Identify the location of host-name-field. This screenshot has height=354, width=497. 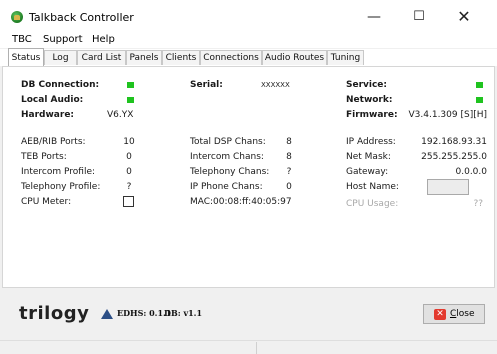
(448, 187).